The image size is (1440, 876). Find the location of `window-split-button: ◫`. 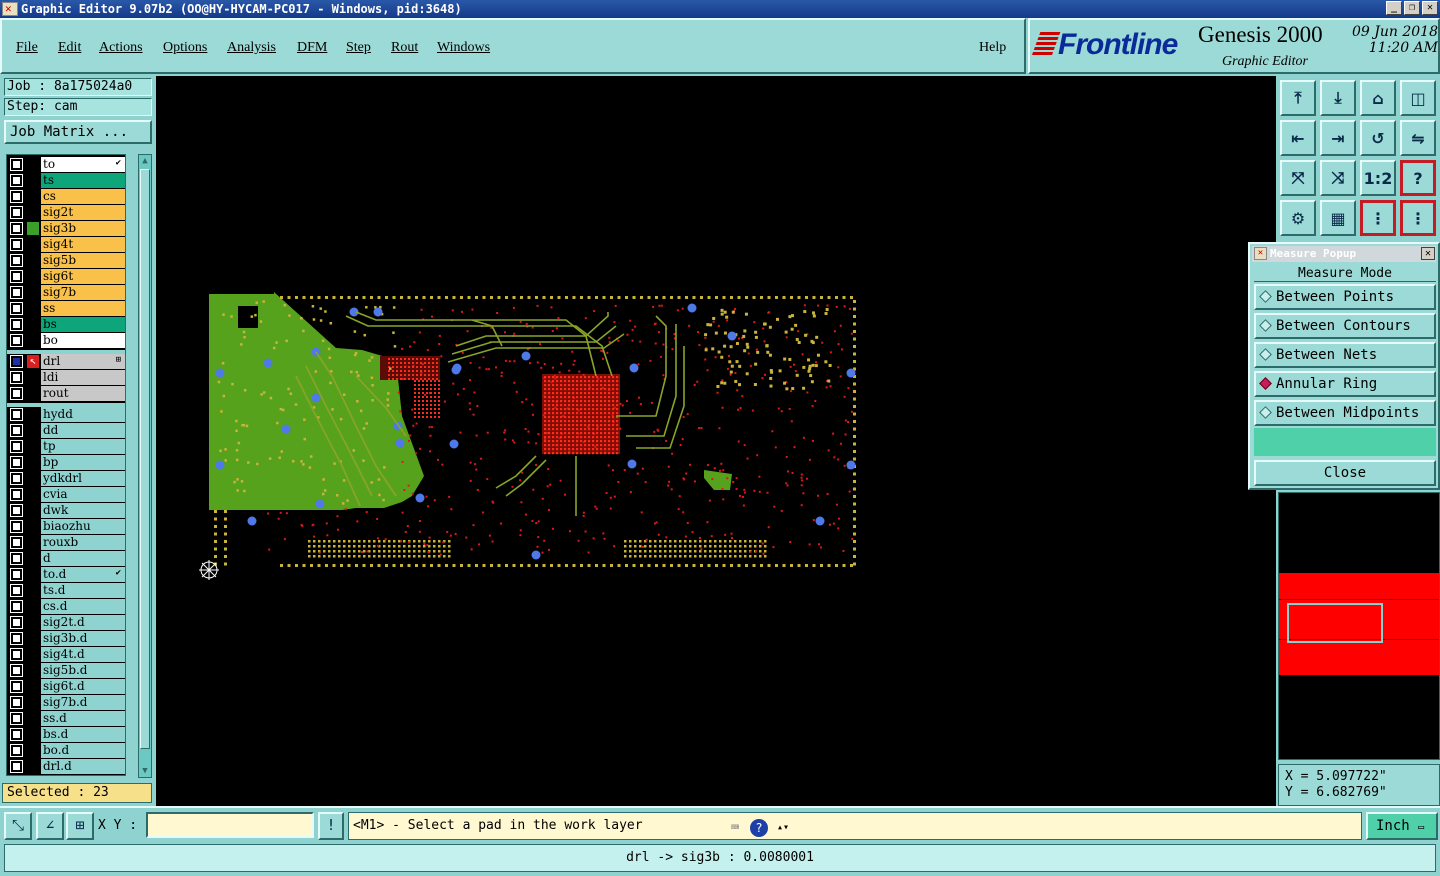

window-split-button: ◫ is located at coordinates (1418, 98).